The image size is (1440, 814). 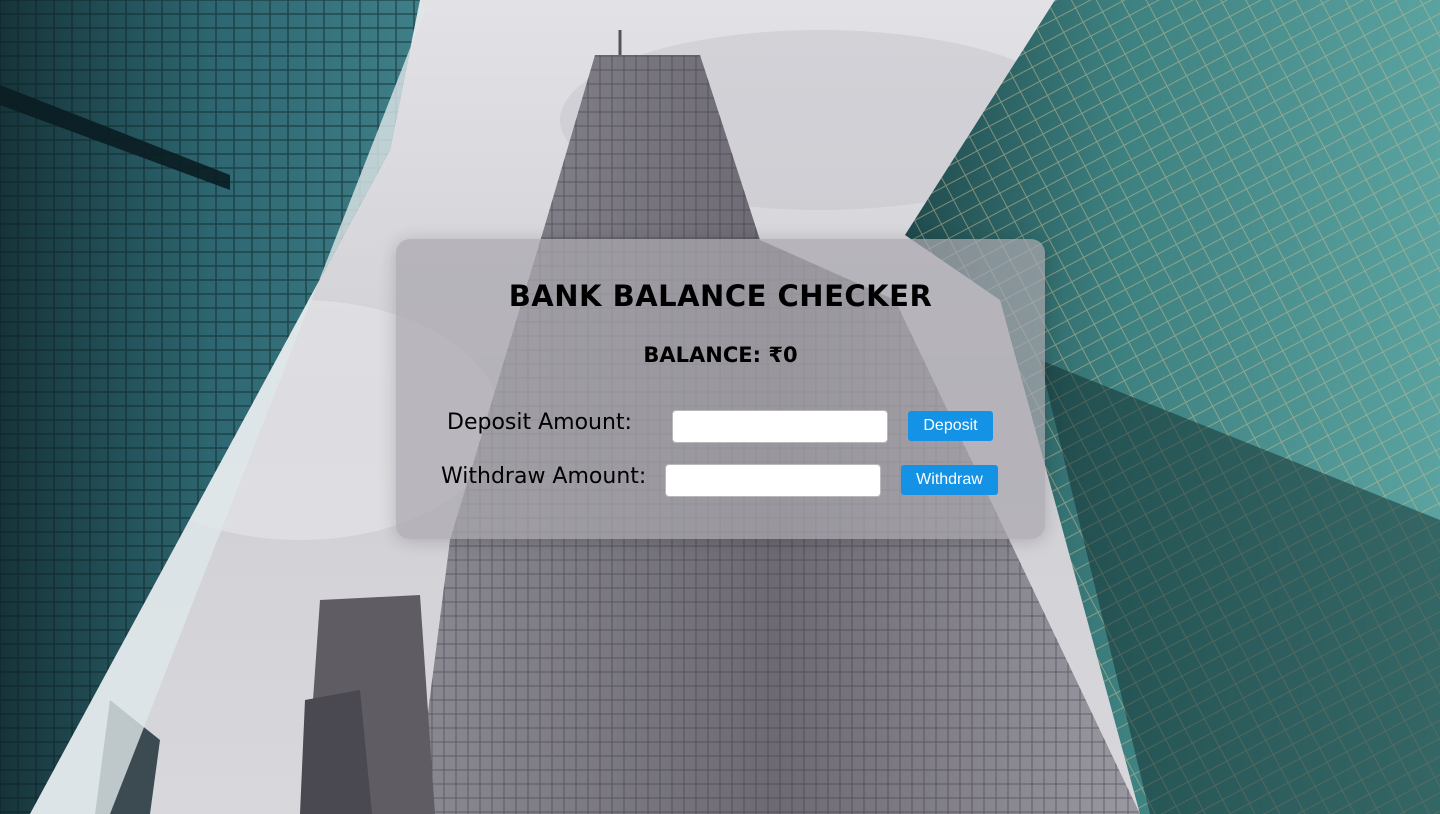 I want to click on deposit-amount-input, so click(x=780, y=426).